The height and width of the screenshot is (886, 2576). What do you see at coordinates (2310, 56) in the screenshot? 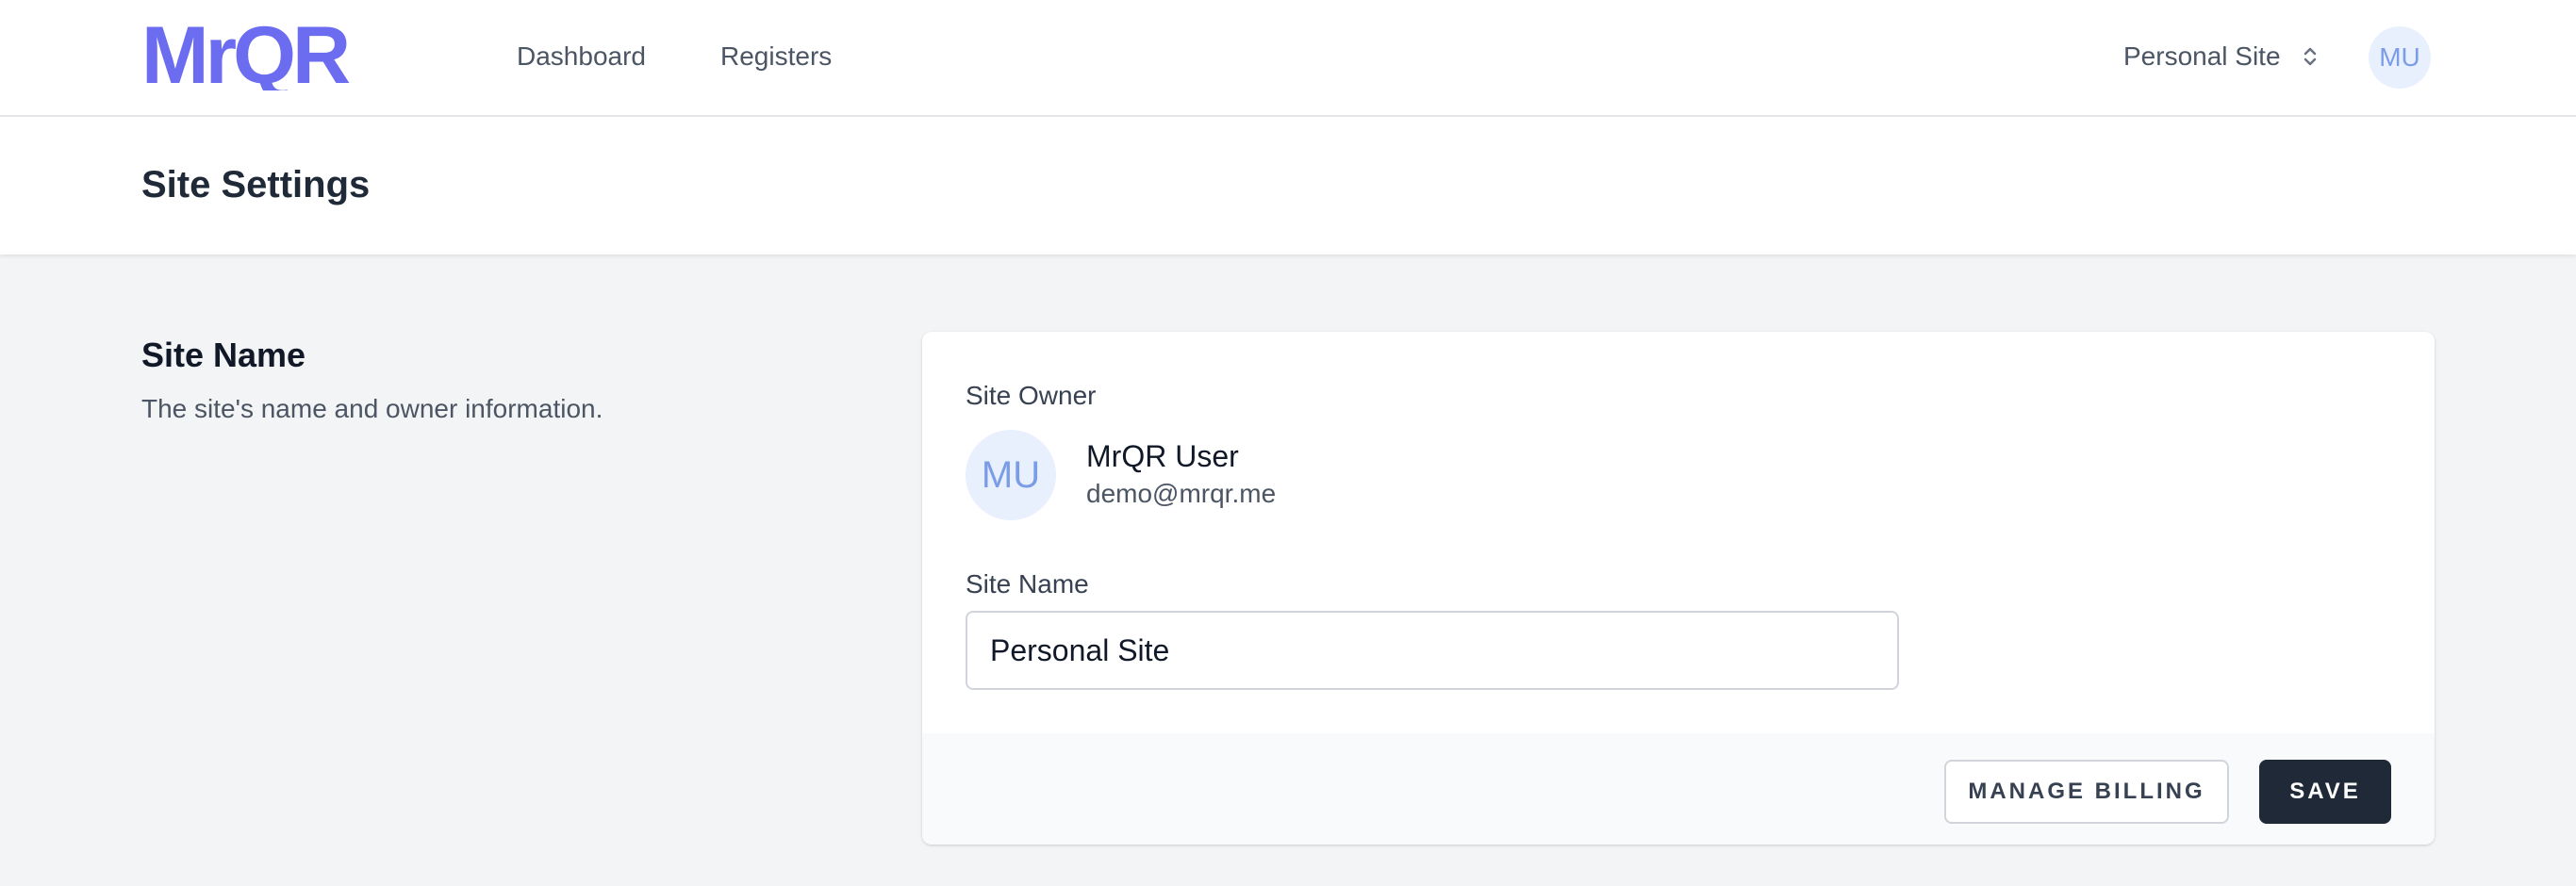
I see `chevron-up-down-icon` at bounding box center [2310, 56].